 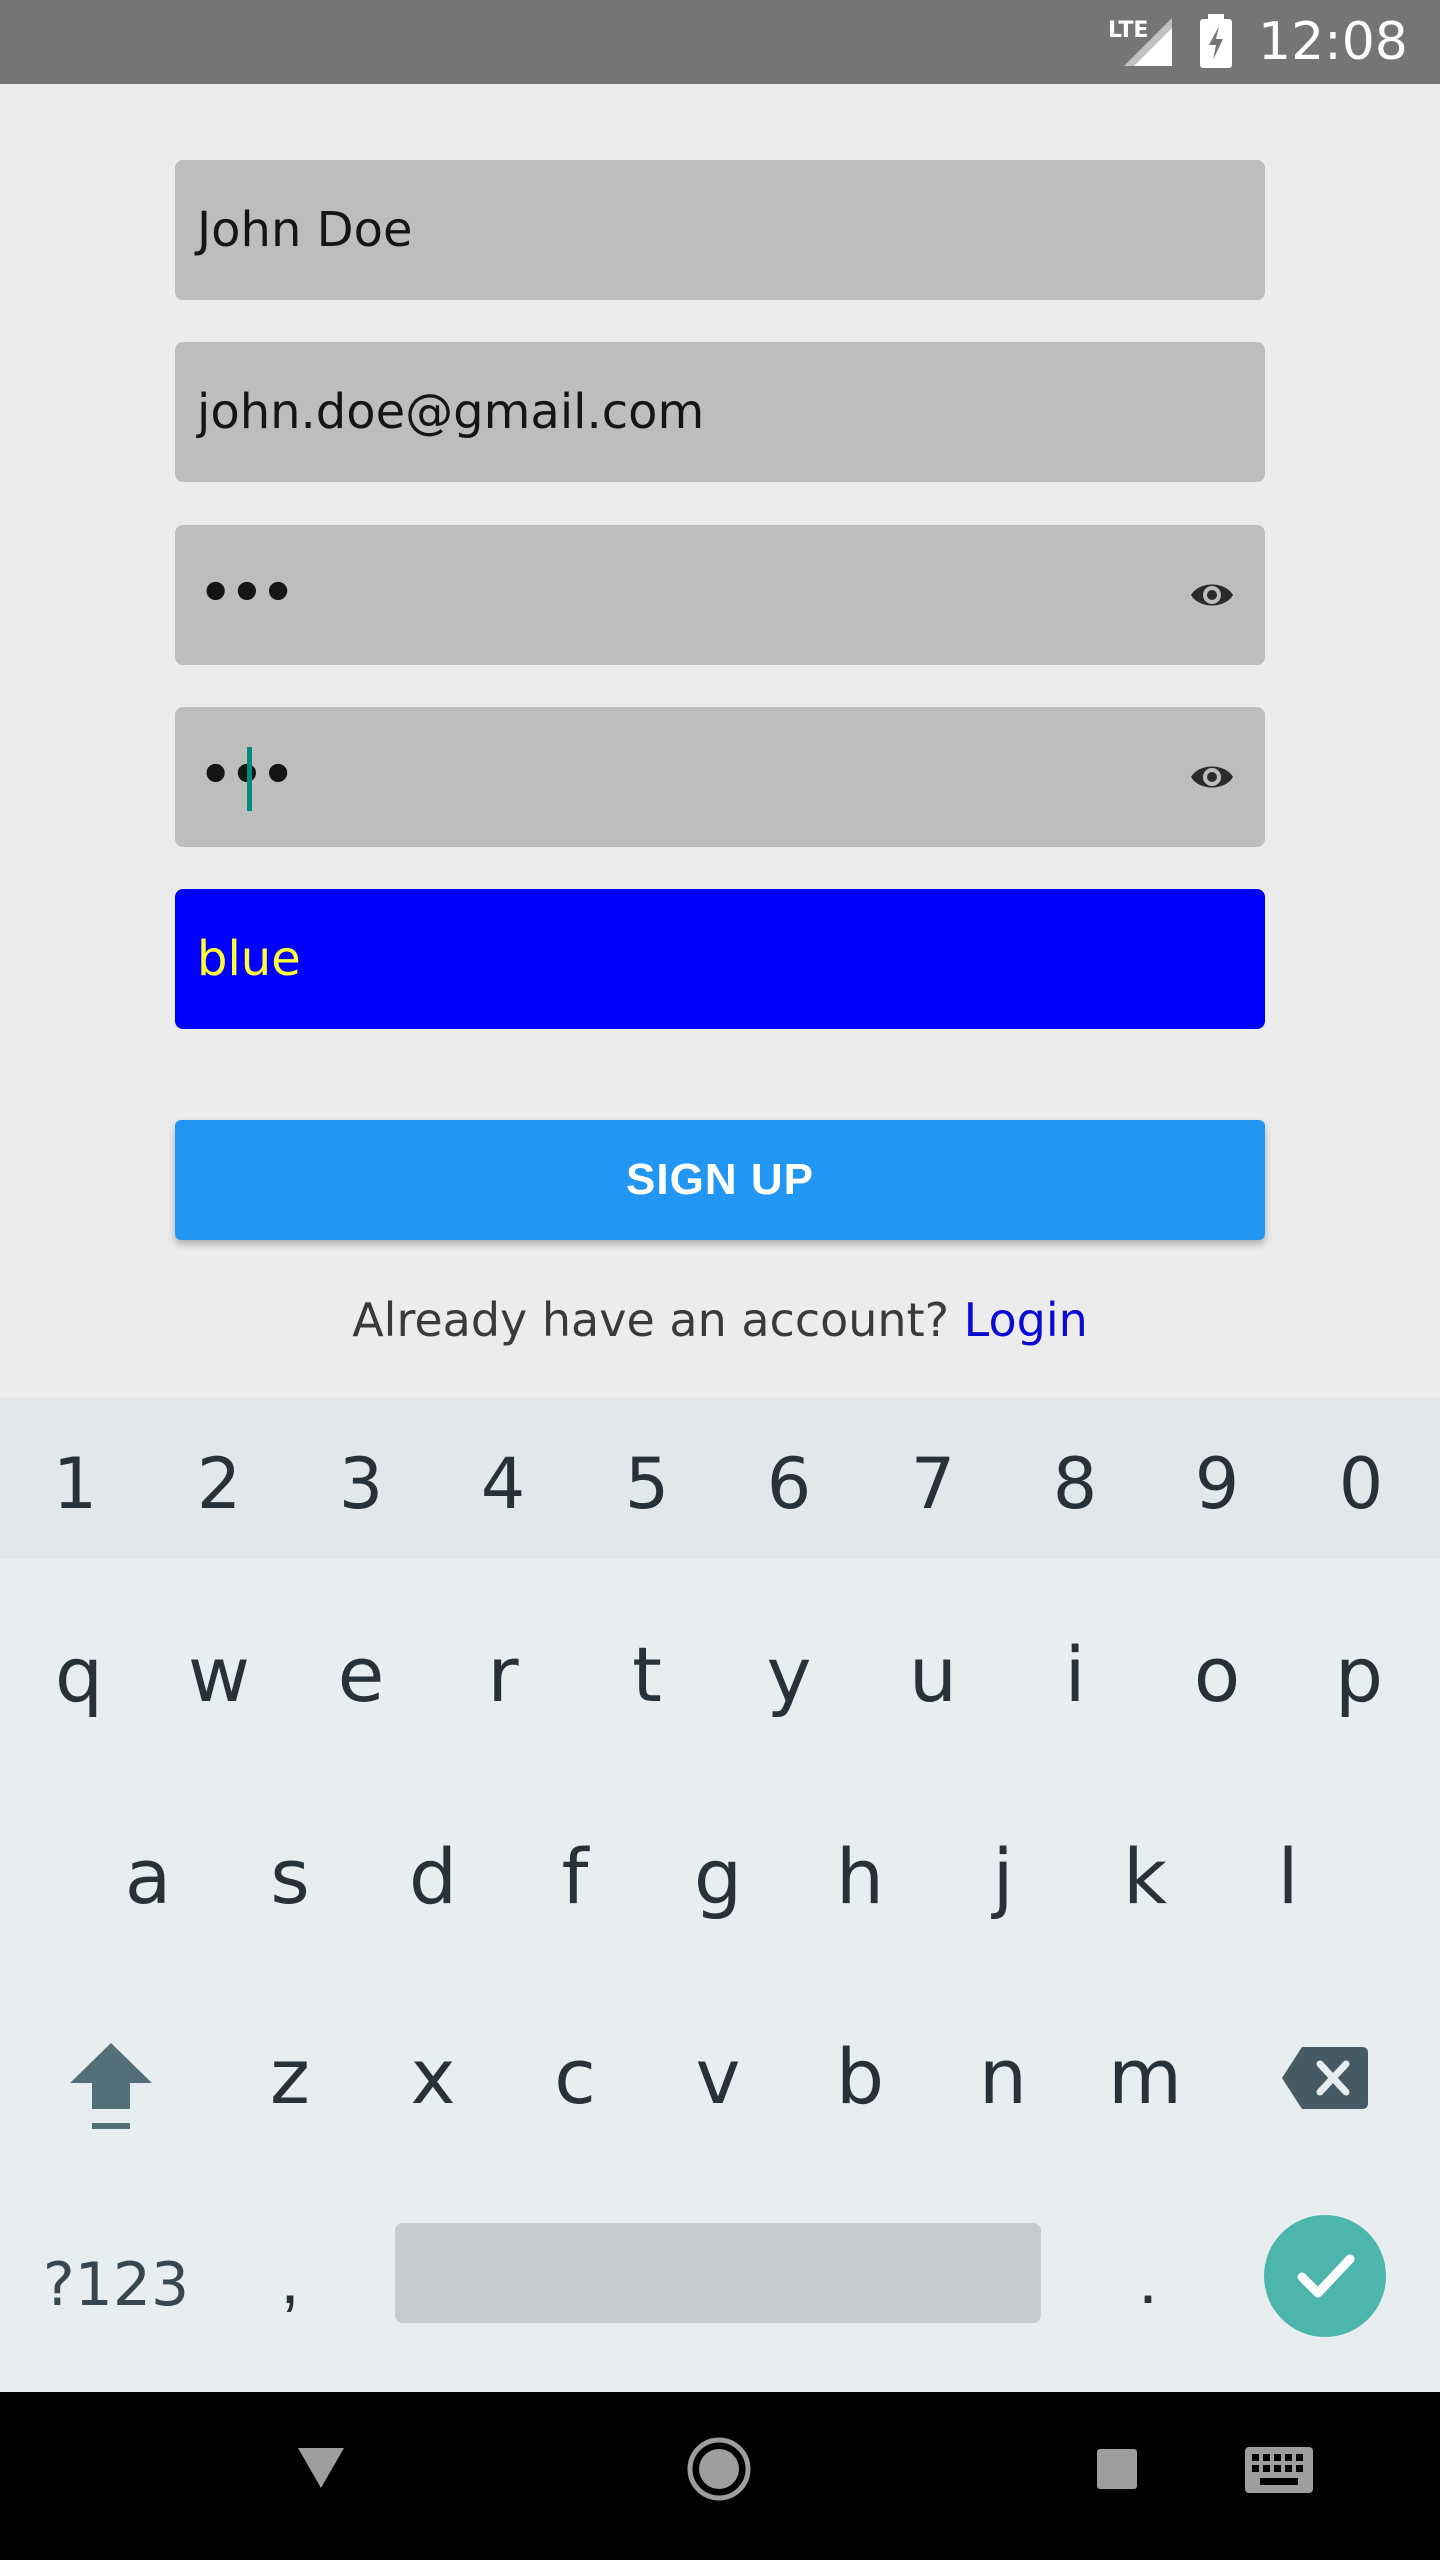 I want to click on key-h: h, so click(x=860, y=1877).